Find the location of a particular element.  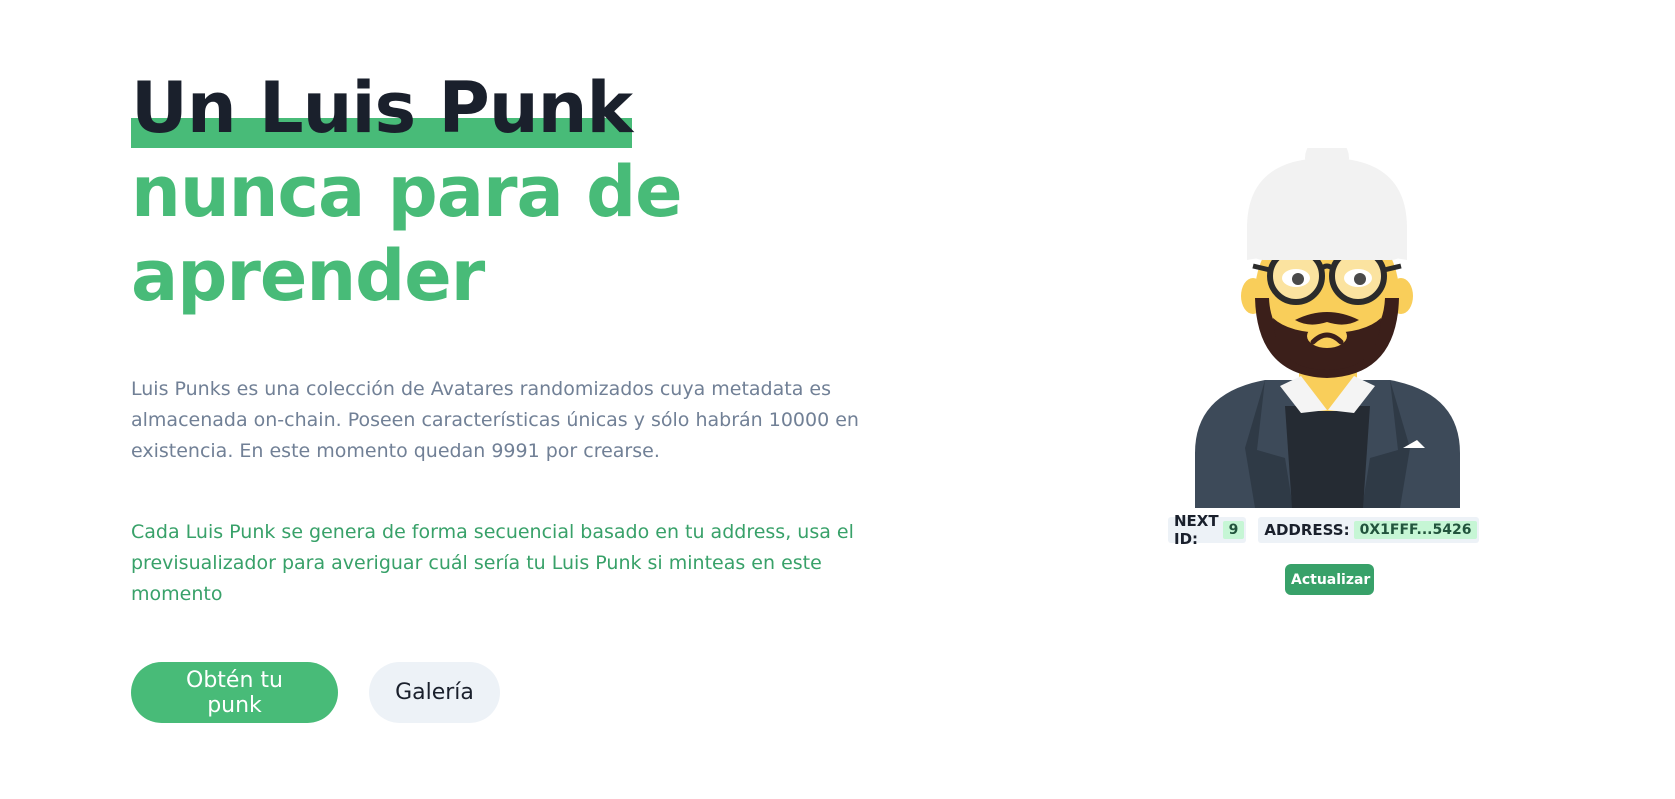

preview-info: NEXT ID: 9 ADDRESS: 0X1FFF...5426 is located at coordinates (1324, 530).